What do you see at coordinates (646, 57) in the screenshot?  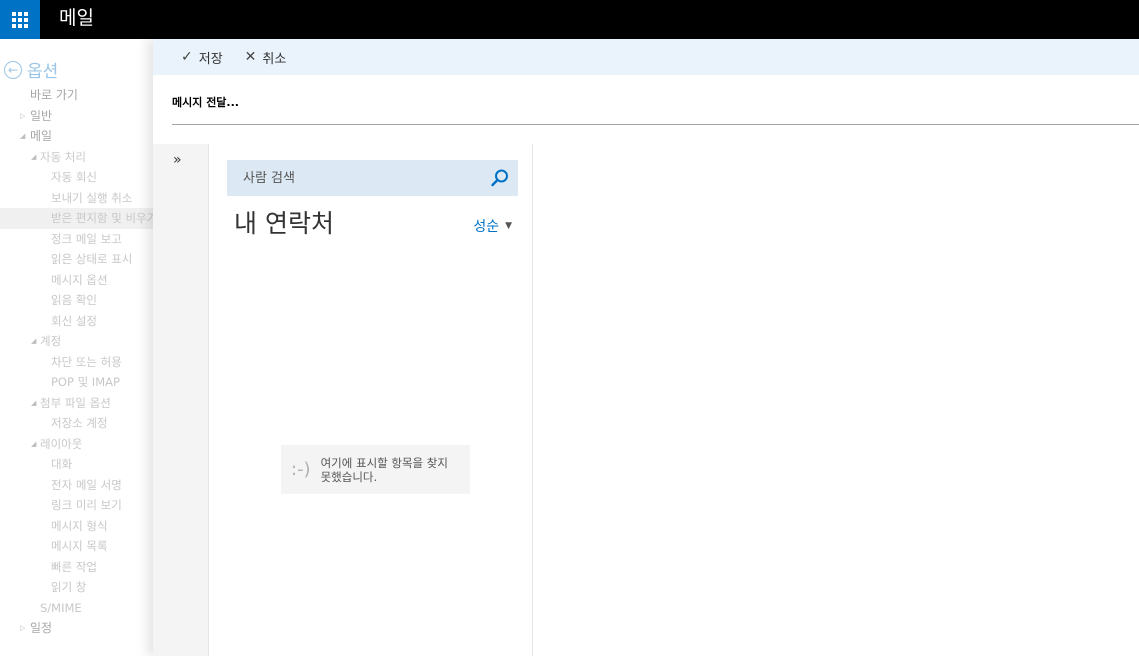 I see `toolbar: ✓ 저장 ✕ 취소` at bounding box center [646, 57].